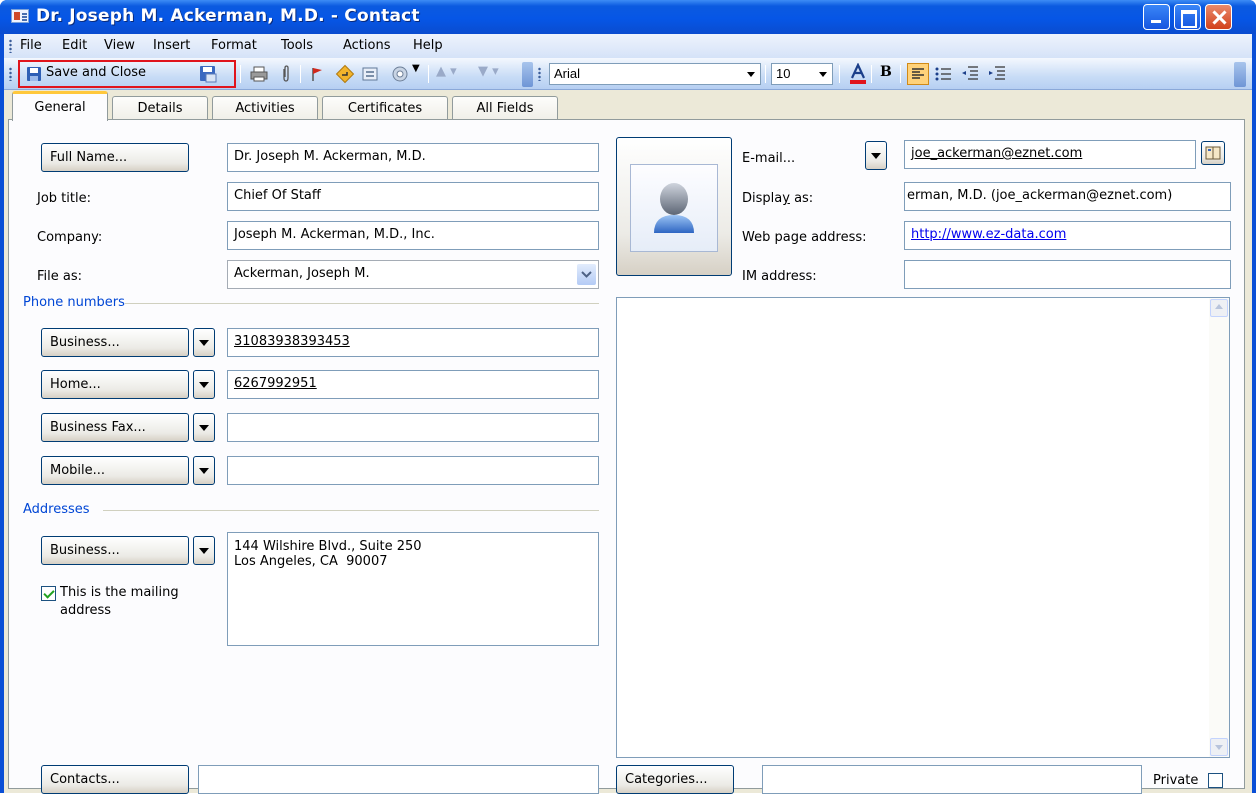 The image size is (1256, 794). Describe the element at coordinates (204, 470) in the screenshot. I see `mobile-phone-dropdown` at that location.